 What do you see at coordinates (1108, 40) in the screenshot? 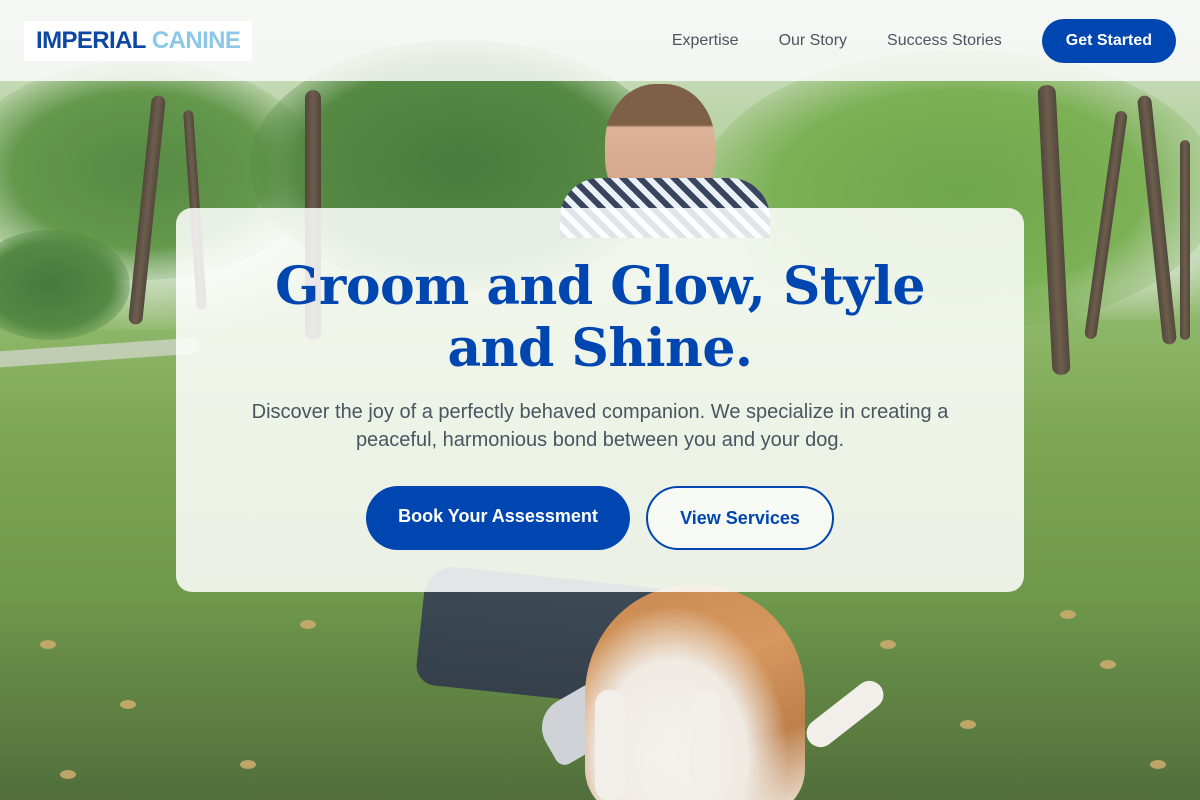
I see `get-started-button: Get Started` at bounding box center [1108, 40].